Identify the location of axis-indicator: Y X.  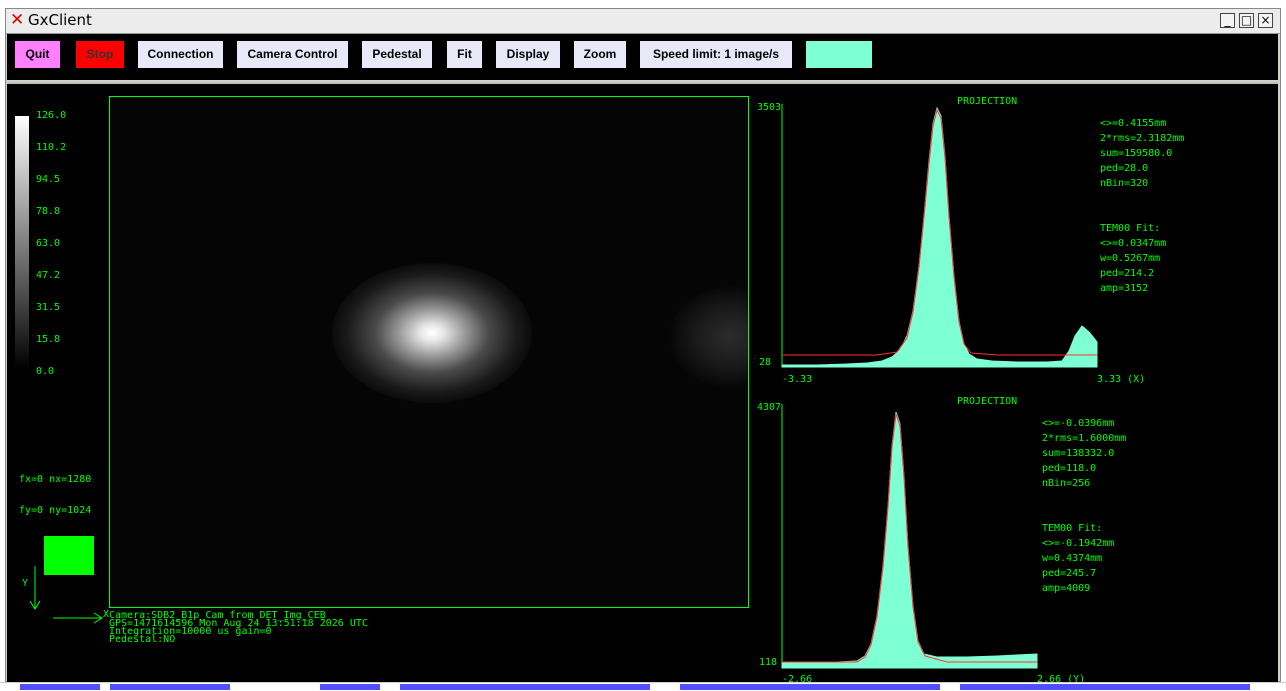
(65, 595).